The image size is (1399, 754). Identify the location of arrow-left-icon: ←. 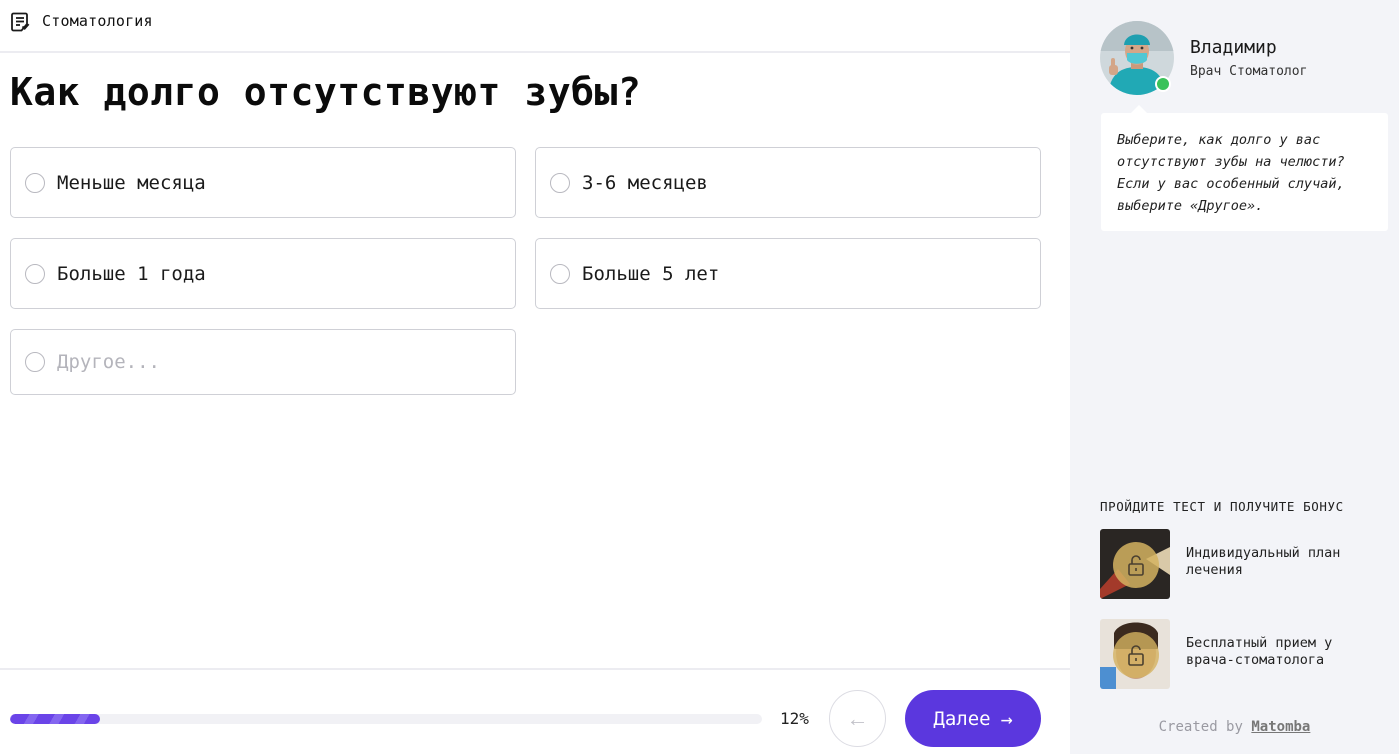
(857, 718).